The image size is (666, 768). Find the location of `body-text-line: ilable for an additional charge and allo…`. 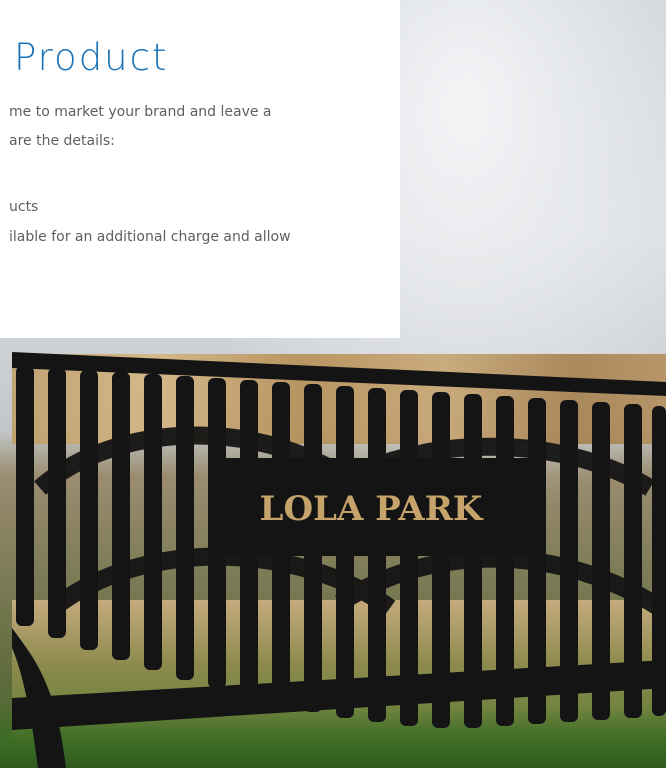

body-text-line: ilable for an additional charge and allo… is located at coordinates (150, 237).